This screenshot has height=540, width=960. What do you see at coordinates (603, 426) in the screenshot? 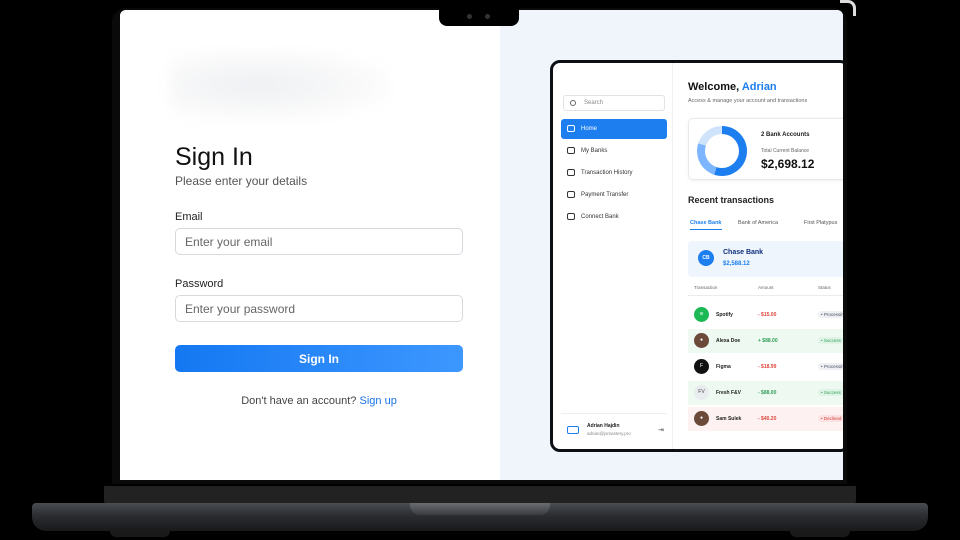
I see `user-name: Adrian Hajdin` at bounding box center [603, 426].